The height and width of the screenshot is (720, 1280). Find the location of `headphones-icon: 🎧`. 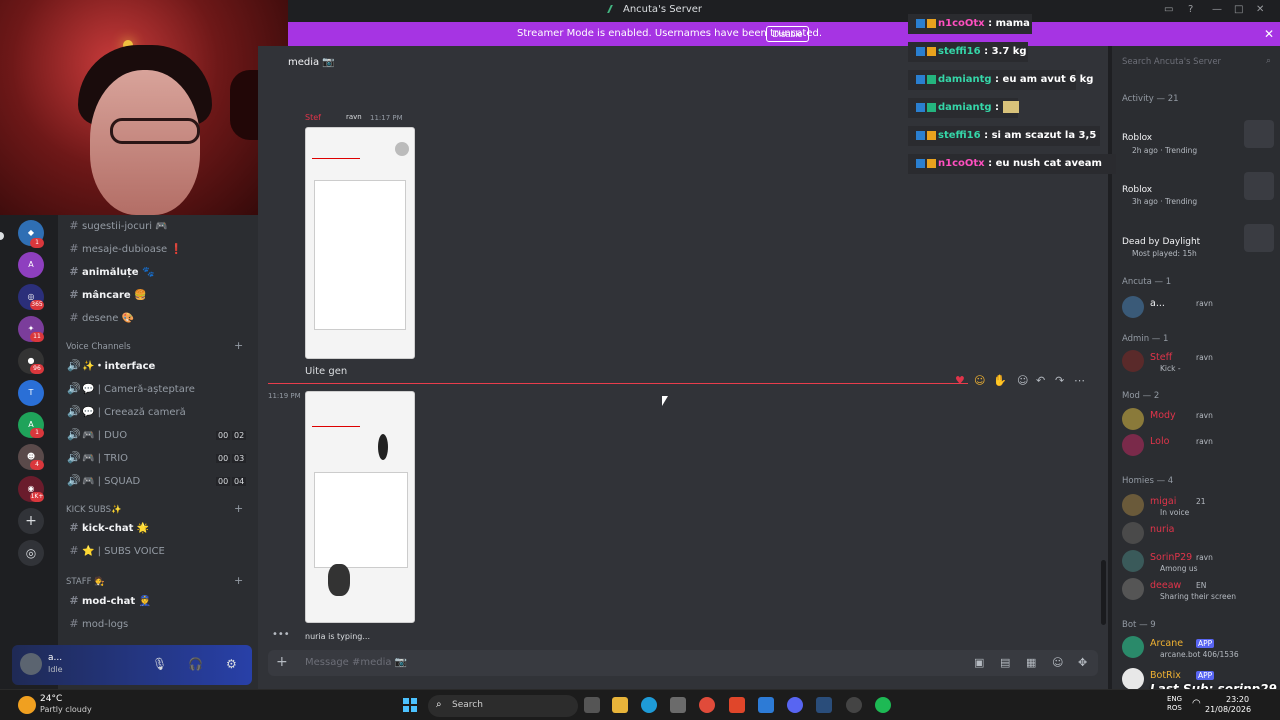

headphones-icon: 🎧 is located at coordinates (195, 664).